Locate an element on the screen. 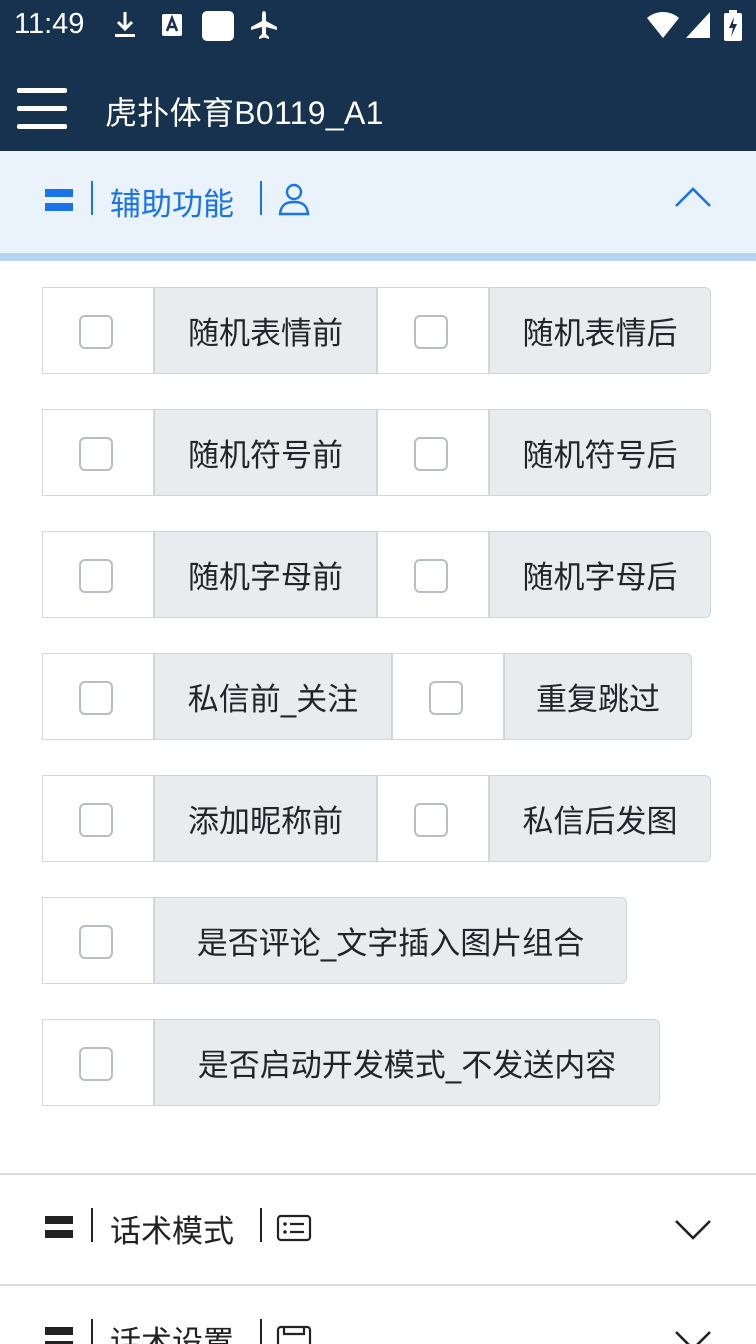  option-label: 重复跳过 is located at coordinates (598, 696).